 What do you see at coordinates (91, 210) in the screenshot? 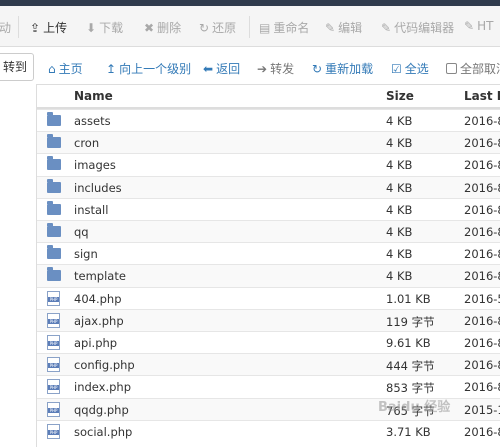
I see `file-name: install` at bounding box center [91, 210].